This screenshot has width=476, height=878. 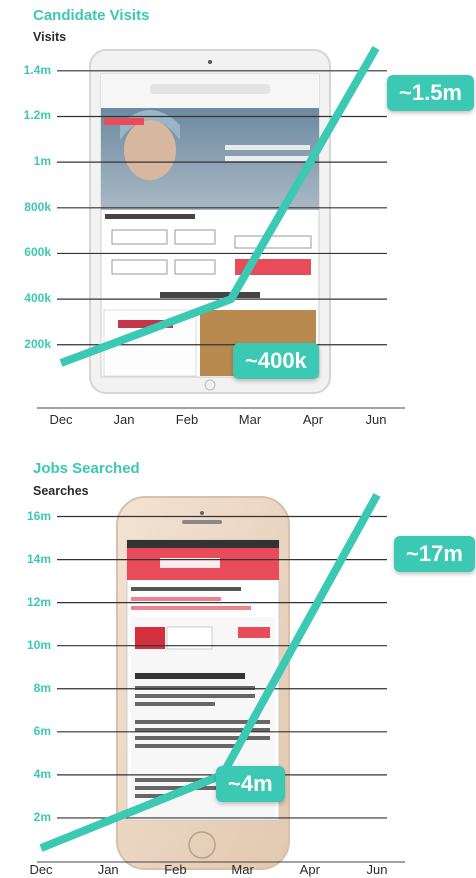 What do you see at coordinates (276, 361) in the screenshot?
I see `value-callout: ~400k` at bounding box center [276, 361].